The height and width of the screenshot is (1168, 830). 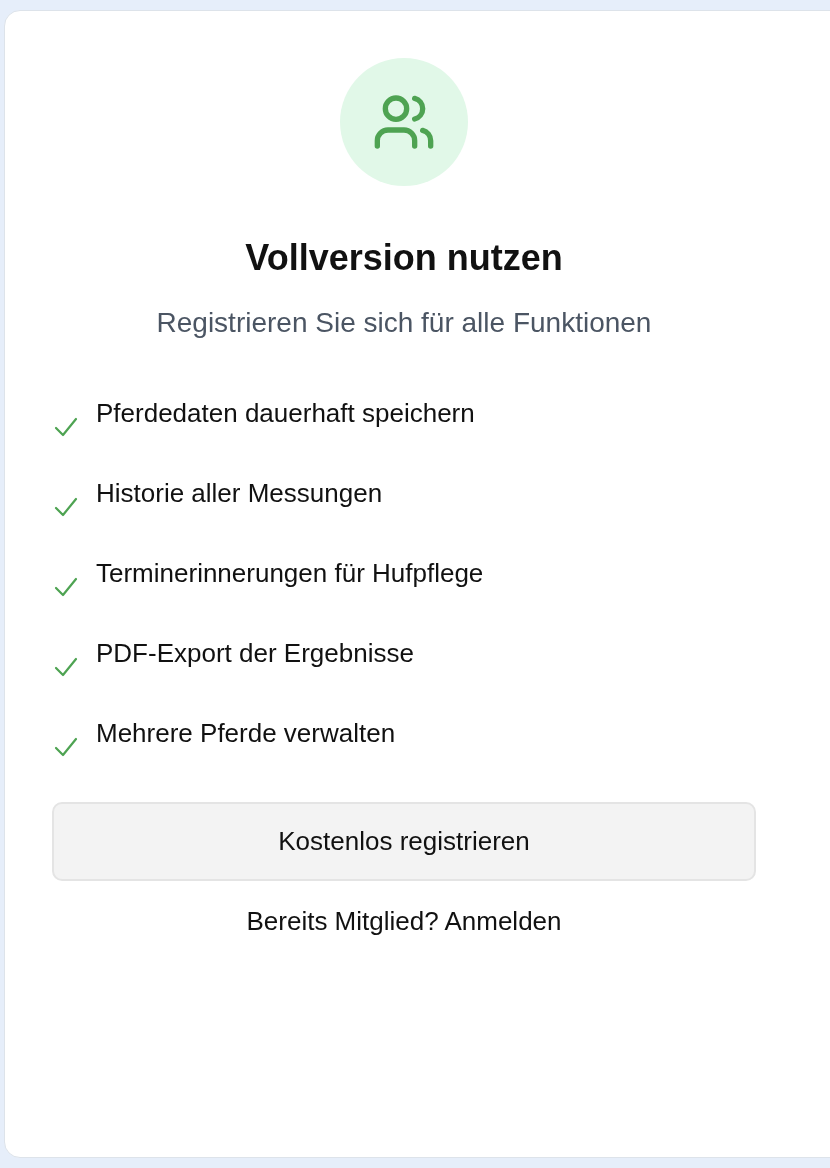 What do you see at coordinates (404, 841) in the screenshot?
I see `register-button: Kostenlos registrieren` at bounding box center [404, 841].